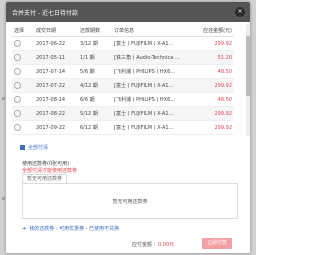 This screenshot has height=255, width=320. Describe the element at coordinates (144, 245) in the screenshot. I see `amount-due-label: 应付金额 :` at that location.